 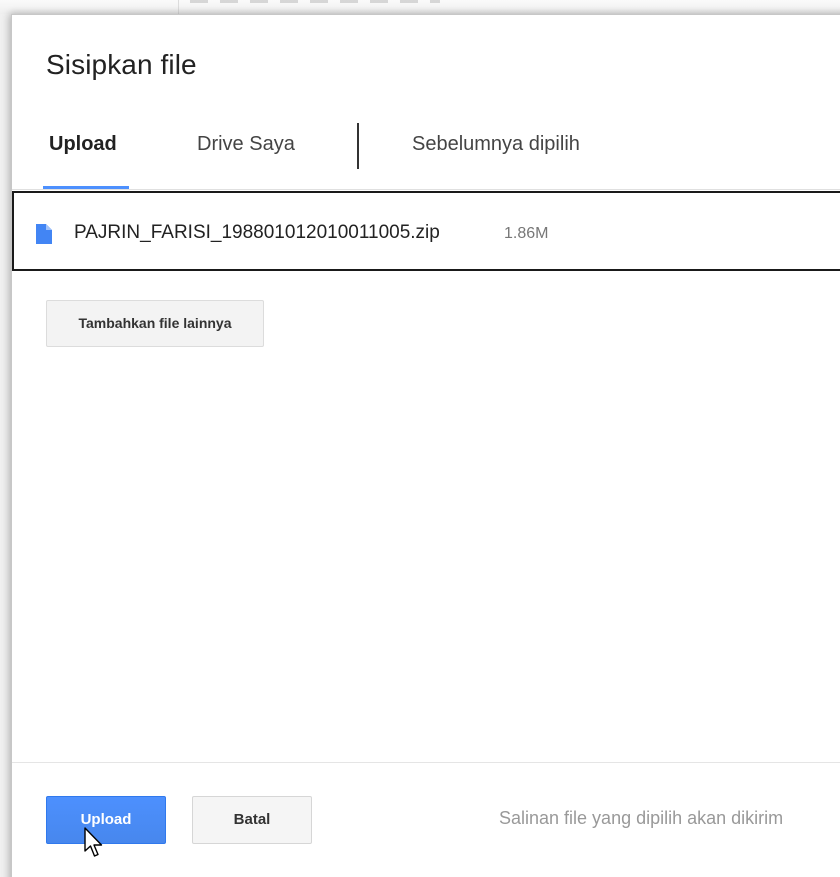 I want to click on tab-upload: Upload, so click(x=83, y=144).